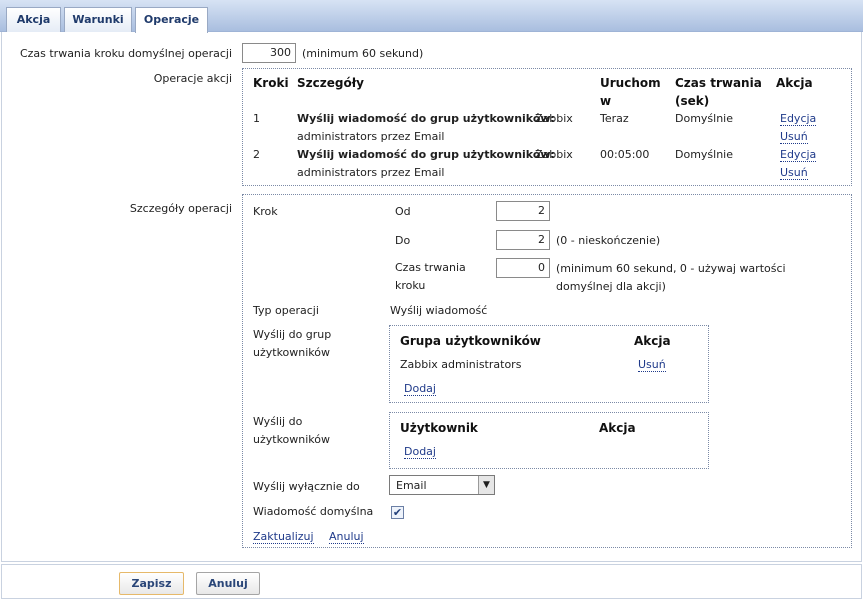  What do you see at coordinates (718, 83) in the screenshot?
I see `col-duration: Czas trwania` at bounding box center [718, 83].